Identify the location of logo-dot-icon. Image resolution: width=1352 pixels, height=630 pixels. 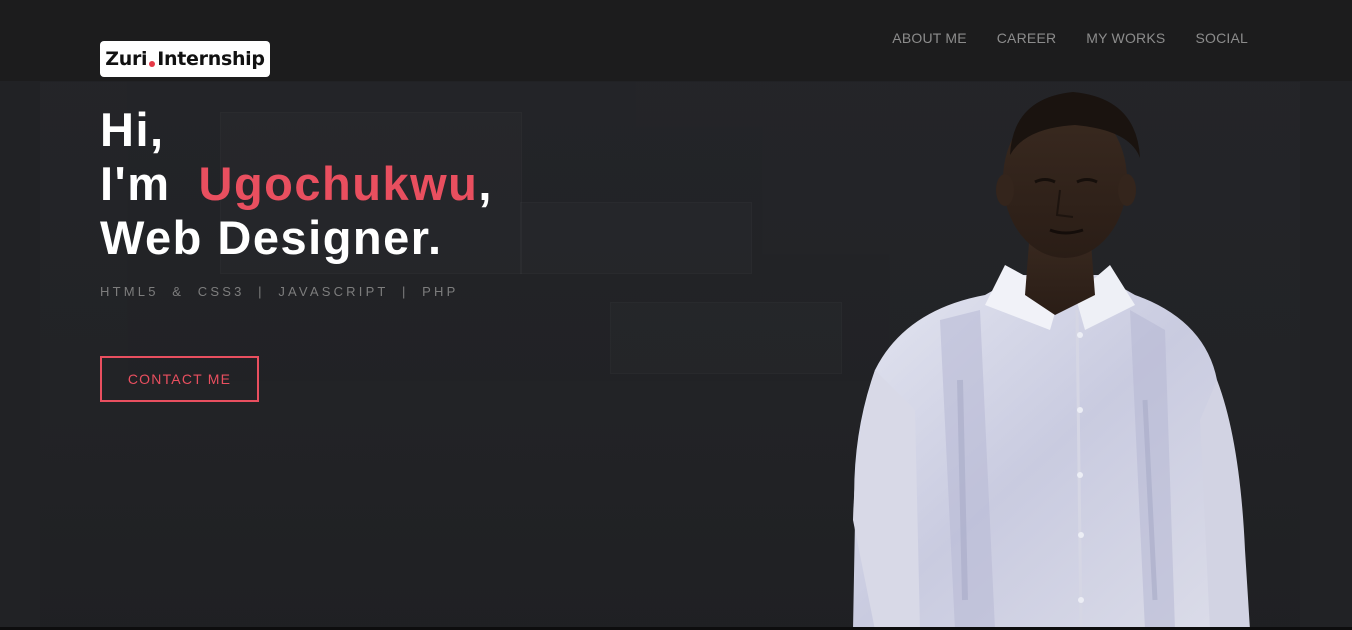
(152, 64).